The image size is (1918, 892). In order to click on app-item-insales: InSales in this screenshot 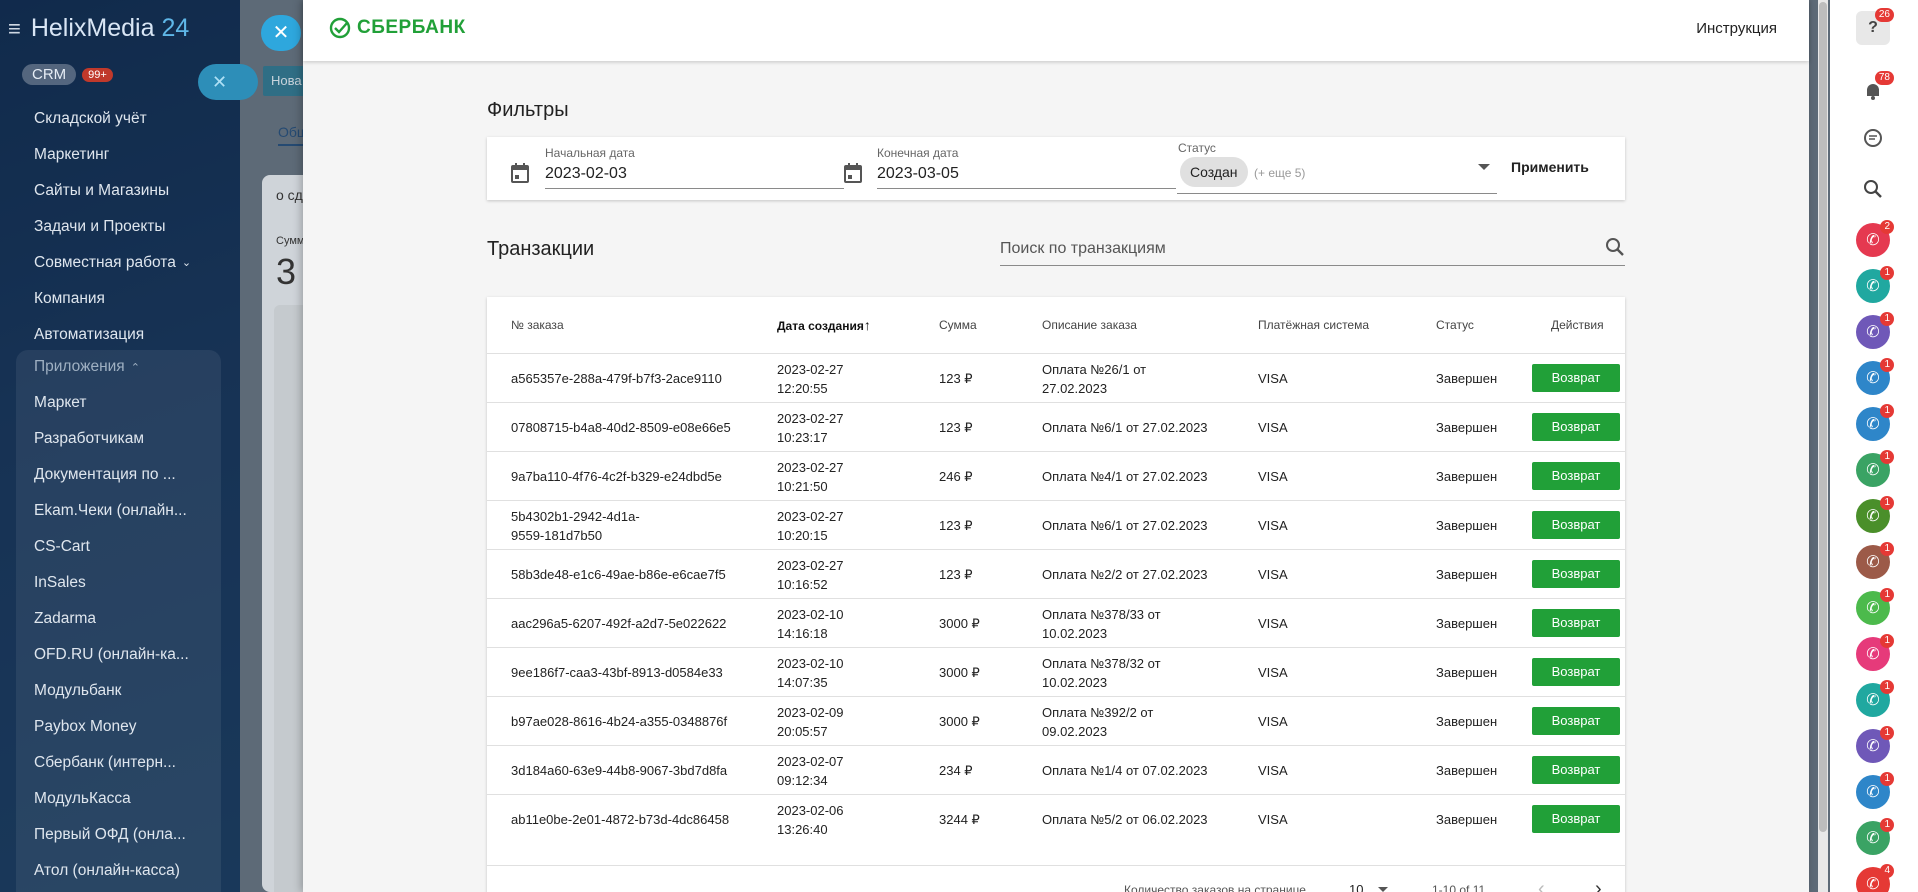, I will do `click(111, 592)`.